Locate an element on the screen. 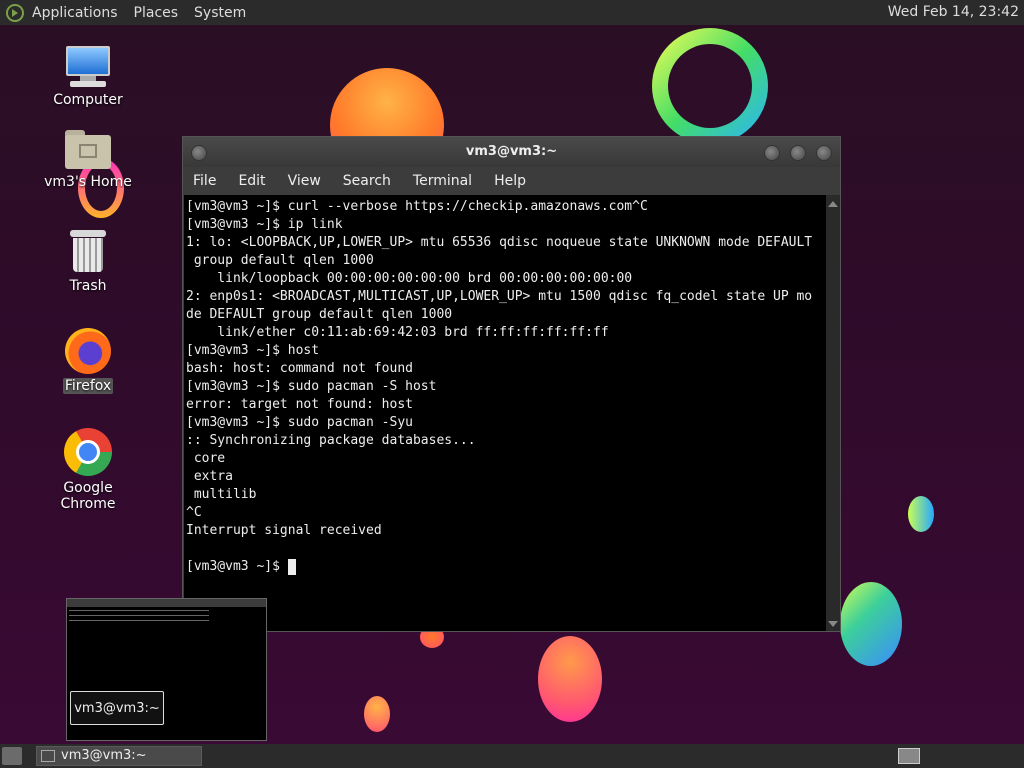 Image resolution: width=1024 pixels, height=768 pixels. wallpaper-pink-blob is located at coordinates (570, 679).